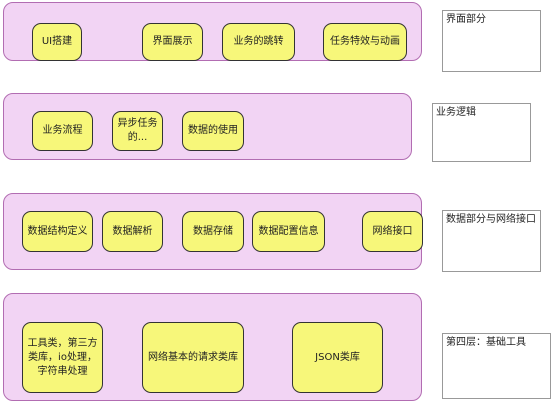 Image resolution: width=554 pixels, height=406 pixels. What do you see at coordinates (288, 231) in the screenshot?
I see `data-config-node: 数据配置信息` at bounding box center [288, 231].